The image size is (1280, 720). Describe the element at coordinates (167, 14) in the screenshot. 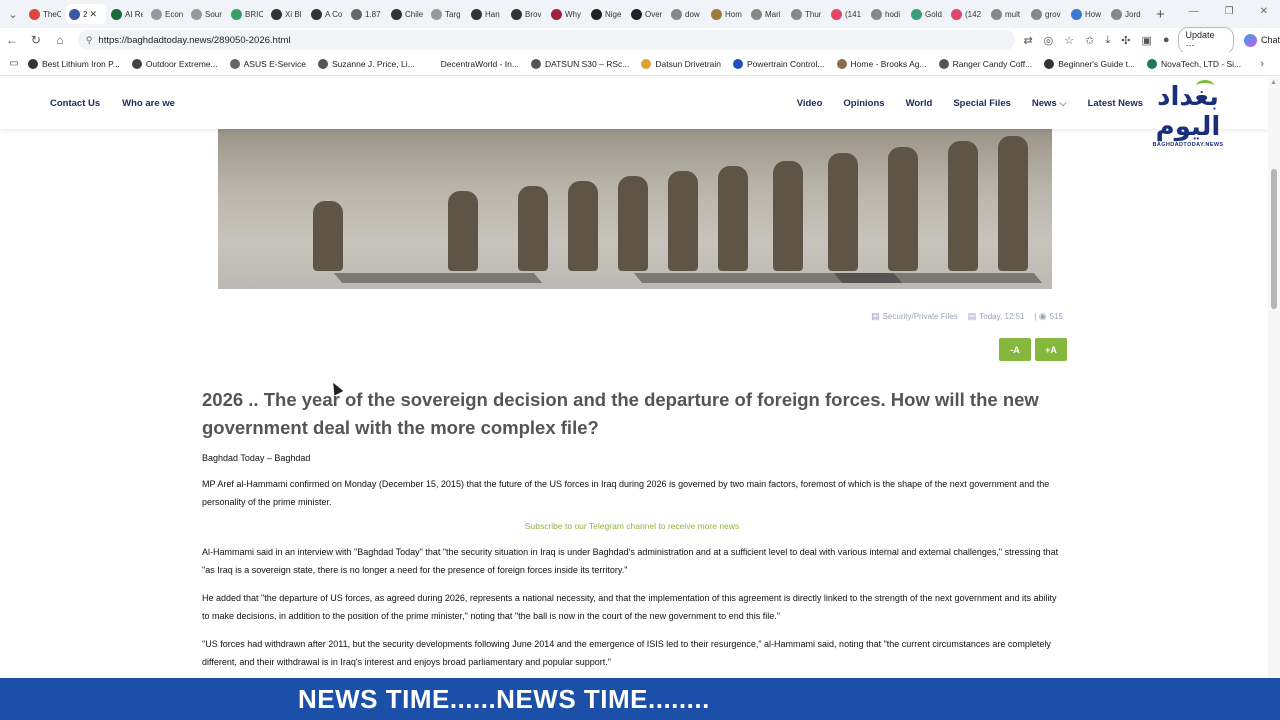

I see `browser-tab: Econ` at that location.